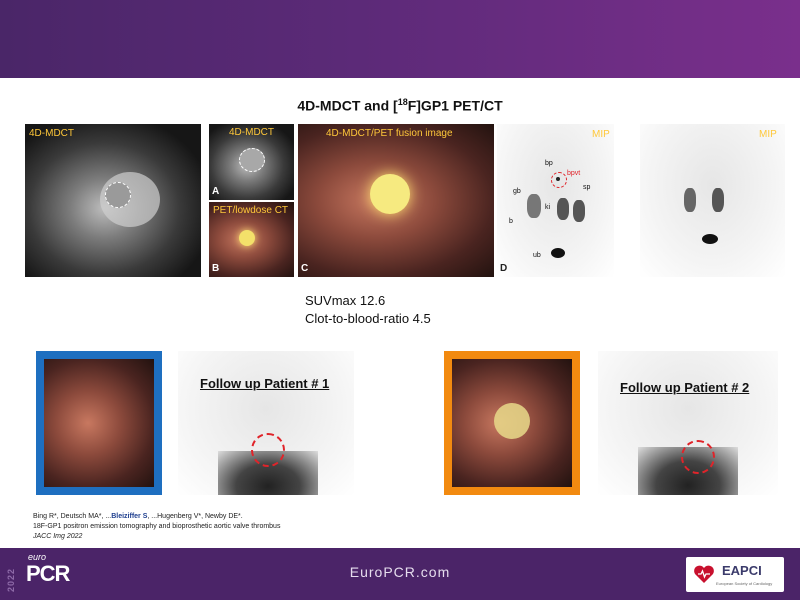 This screenshot has height=600, width=800. What do you see at coordinates (265, 383) in the screenshot?
I see `followup-patient-1-title: Follow up Patient # 1` at bounding box center [265, 383].